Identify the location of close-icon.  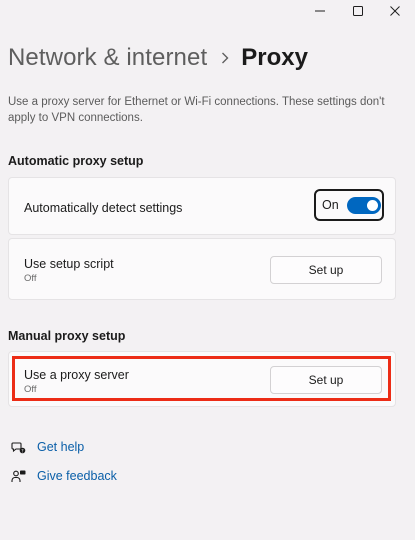
(395, 11).